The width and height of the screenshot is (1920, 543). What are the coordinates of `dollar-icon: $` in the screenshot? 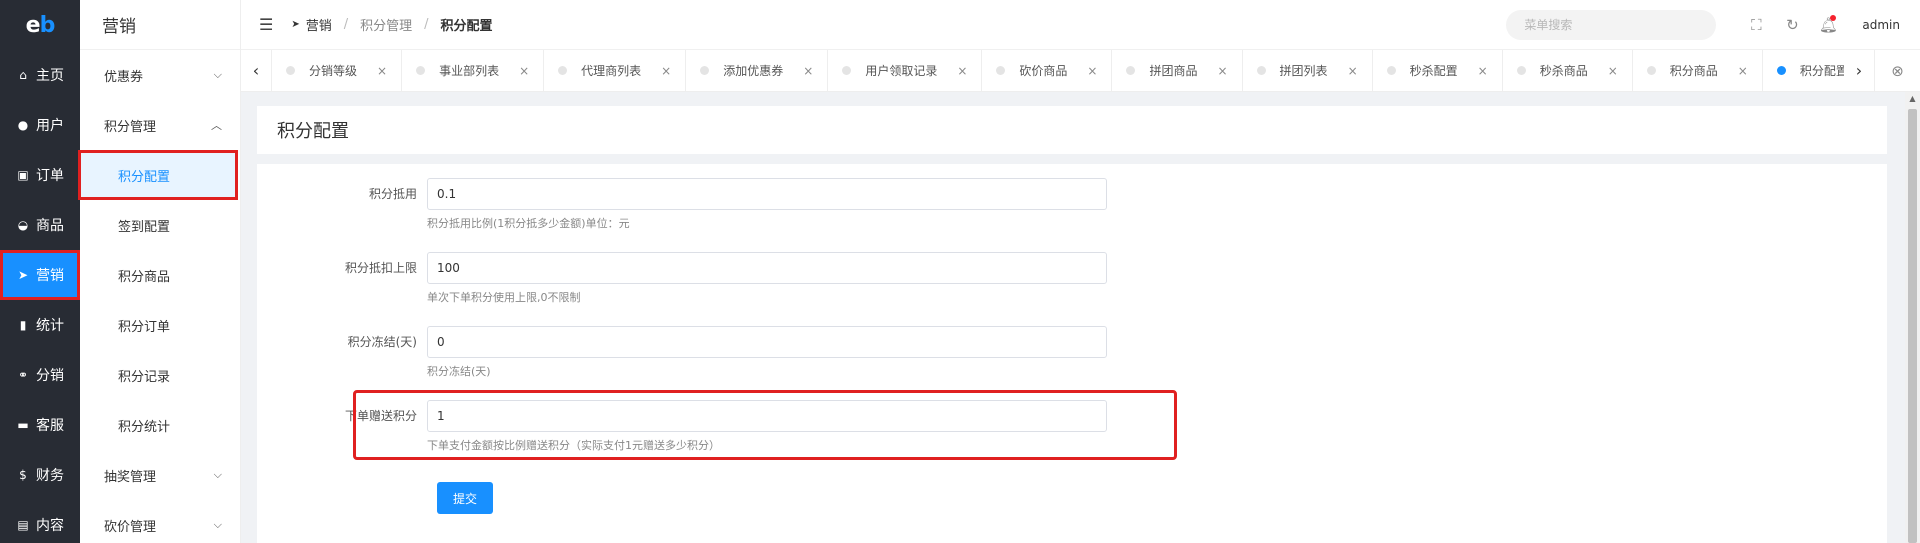 It's located at (23, 475).